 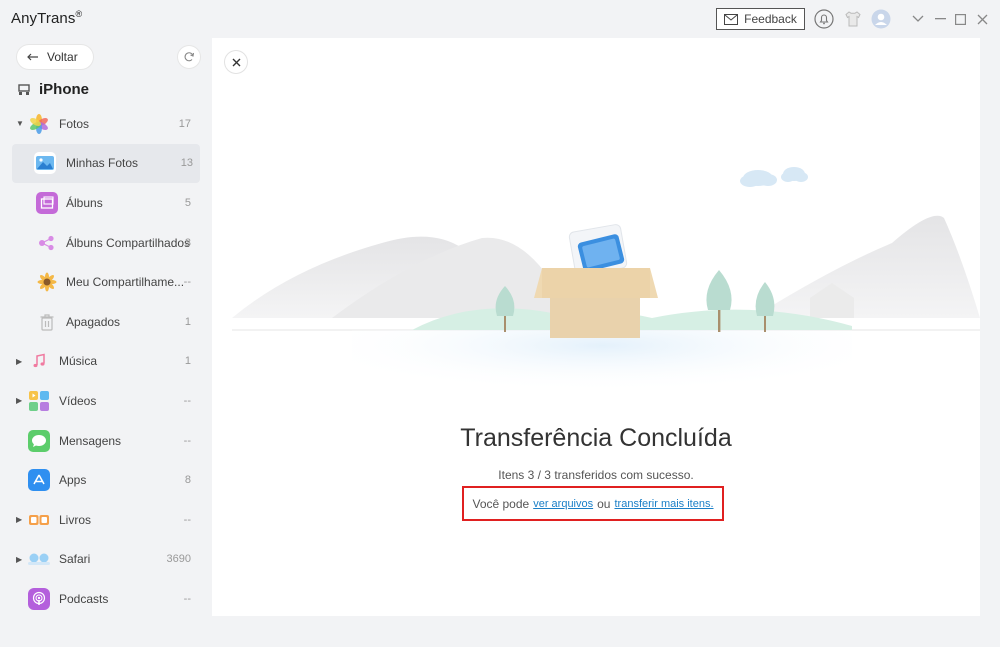 I want to click on sidebar-item-safari: ▶ Safari 3690, so click(x=105, y=560).